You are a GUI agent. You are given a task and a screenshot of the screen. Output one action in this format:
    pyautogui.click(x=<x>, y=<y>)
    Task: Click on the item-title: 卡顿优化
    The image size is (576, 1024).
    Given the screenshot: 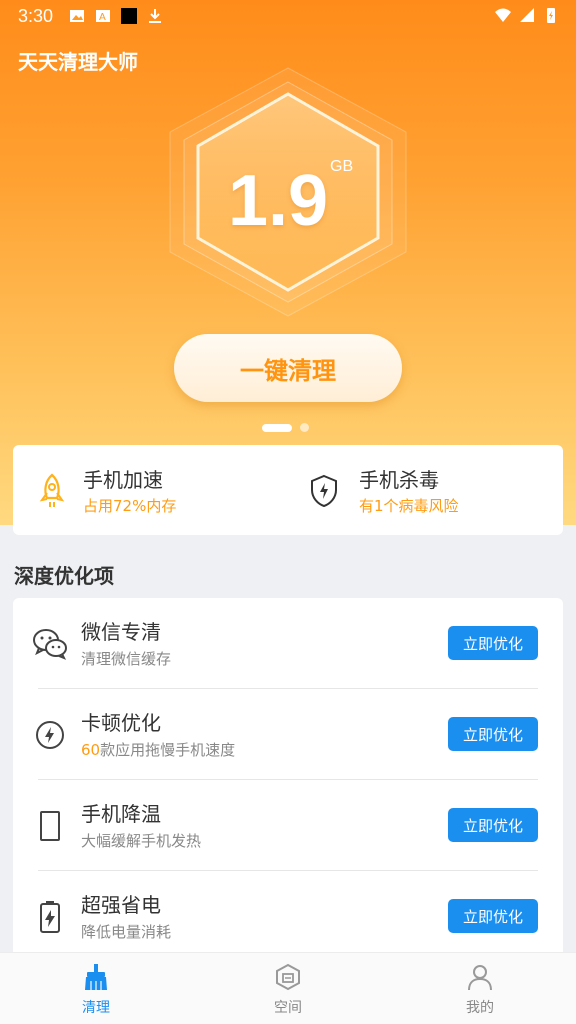 What is the action you would take?
    pyautogui.click(x=121, y=723)
    